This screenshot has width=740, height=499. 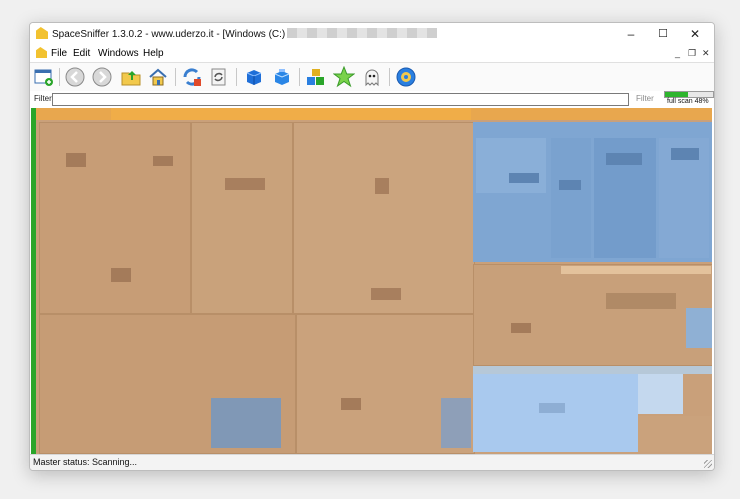 I want to click on mdi-close-button: ✕, so click(x=706, y=53).